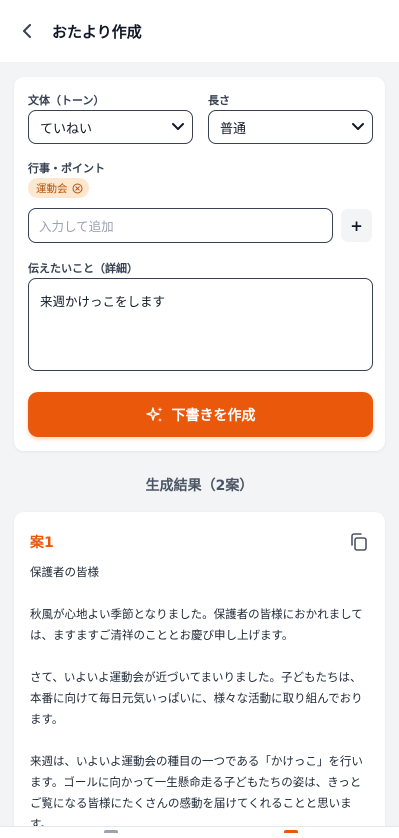 The width and height of the screenshot is (399, 838). I want to click on app-header: おたより作成, so click(199, 31).